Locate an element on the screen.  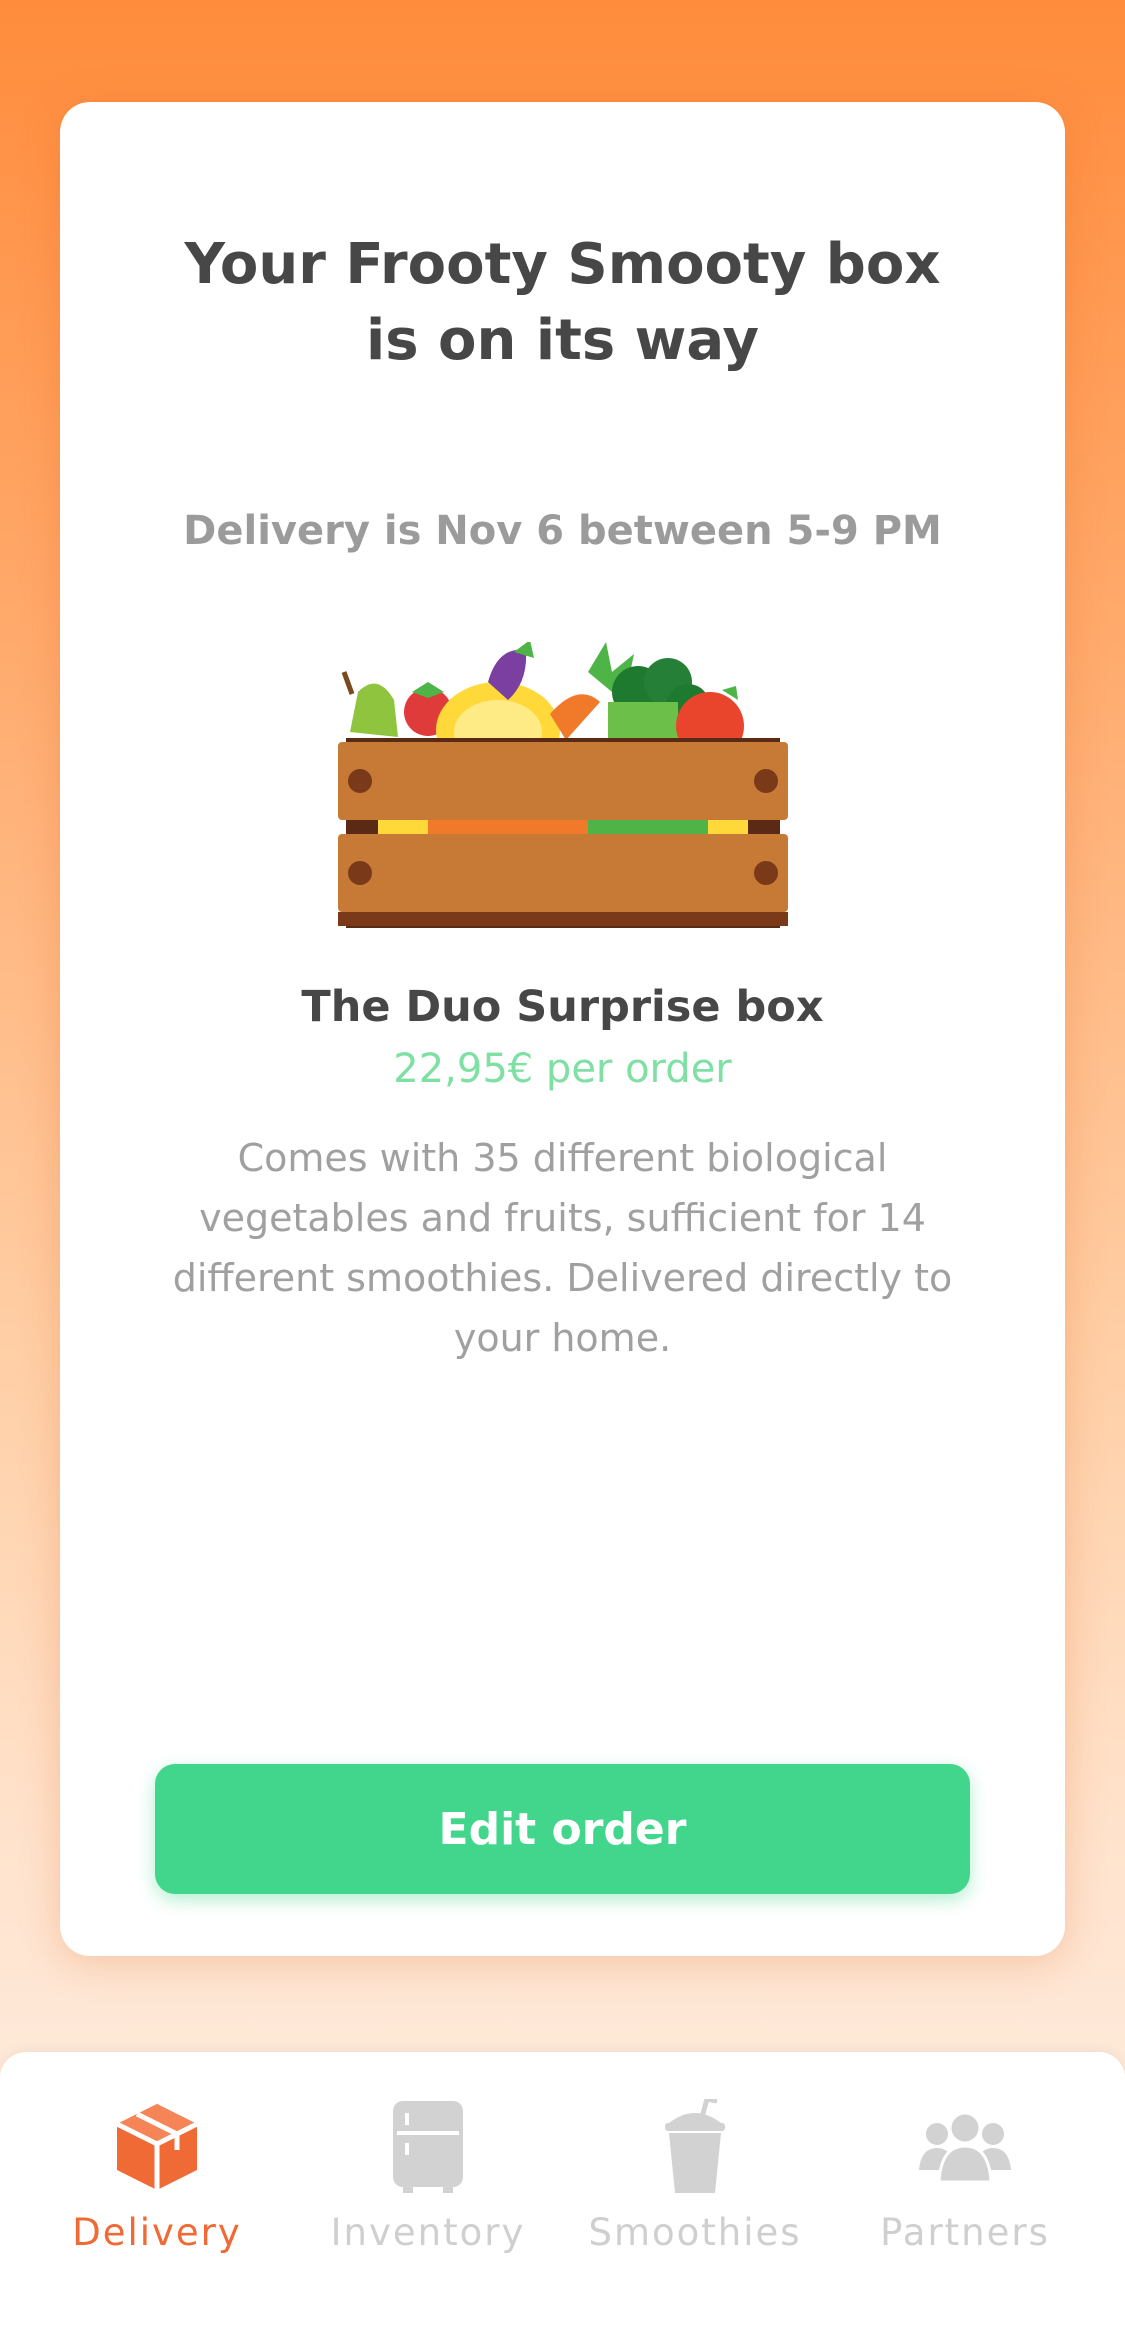
tab-label: Inventory is located at coordinates (428, 2232).